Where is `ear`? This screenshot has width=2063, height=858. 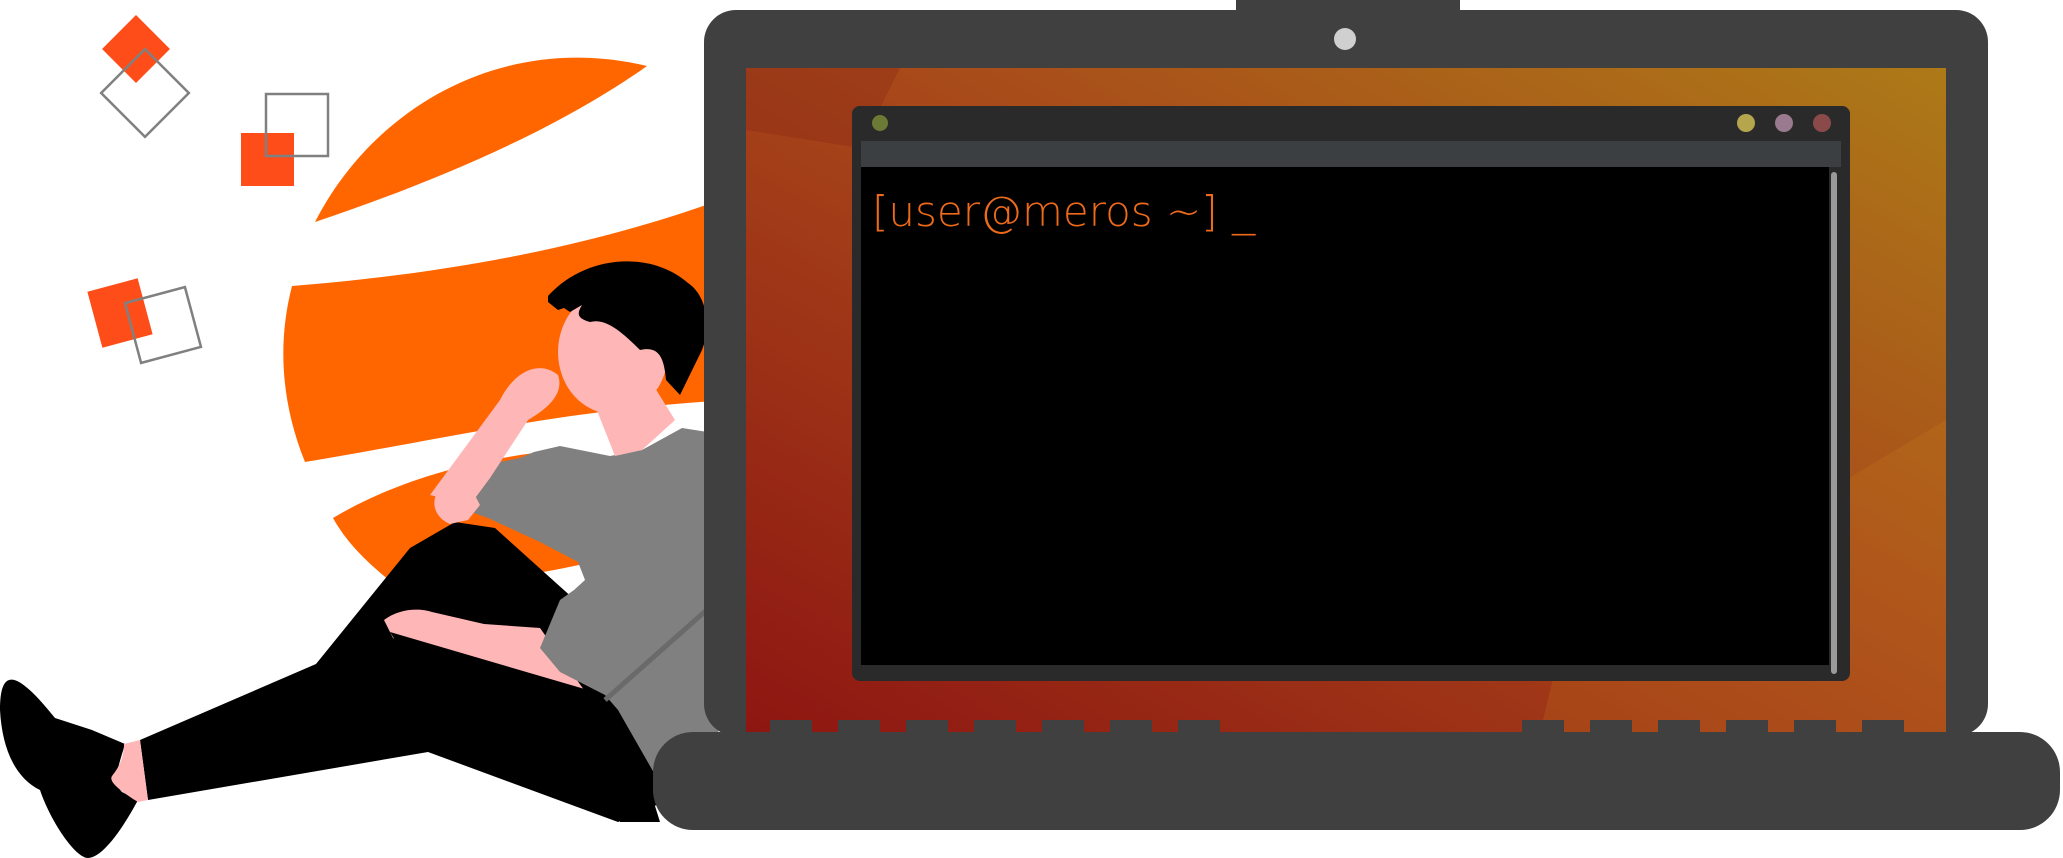 ear is located at coordinates (651, 359).